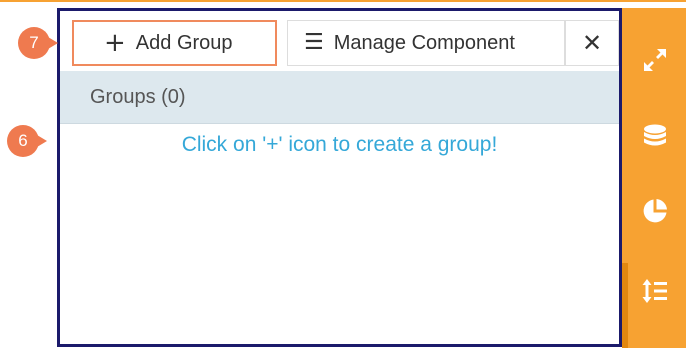 The width and height of the screenshot is (686, 348). Describe the element at coordinates (654, 178) in the screenshot. I see `right-sidebar` at that location.